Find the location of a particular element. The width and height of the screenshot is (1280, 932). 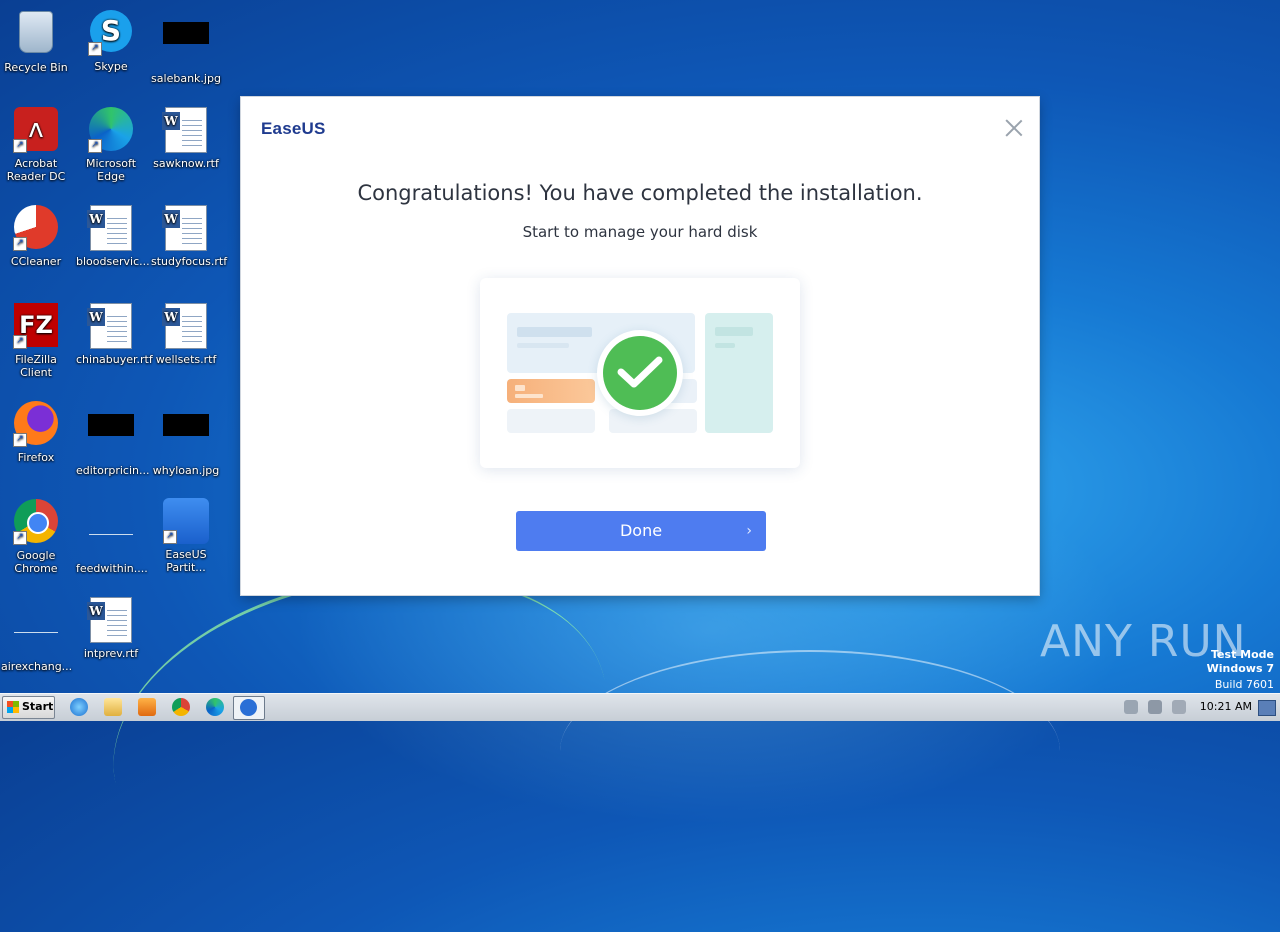

desktop-icon-wellsets: W wellsets.rtf is located at coordinates (186, 334).